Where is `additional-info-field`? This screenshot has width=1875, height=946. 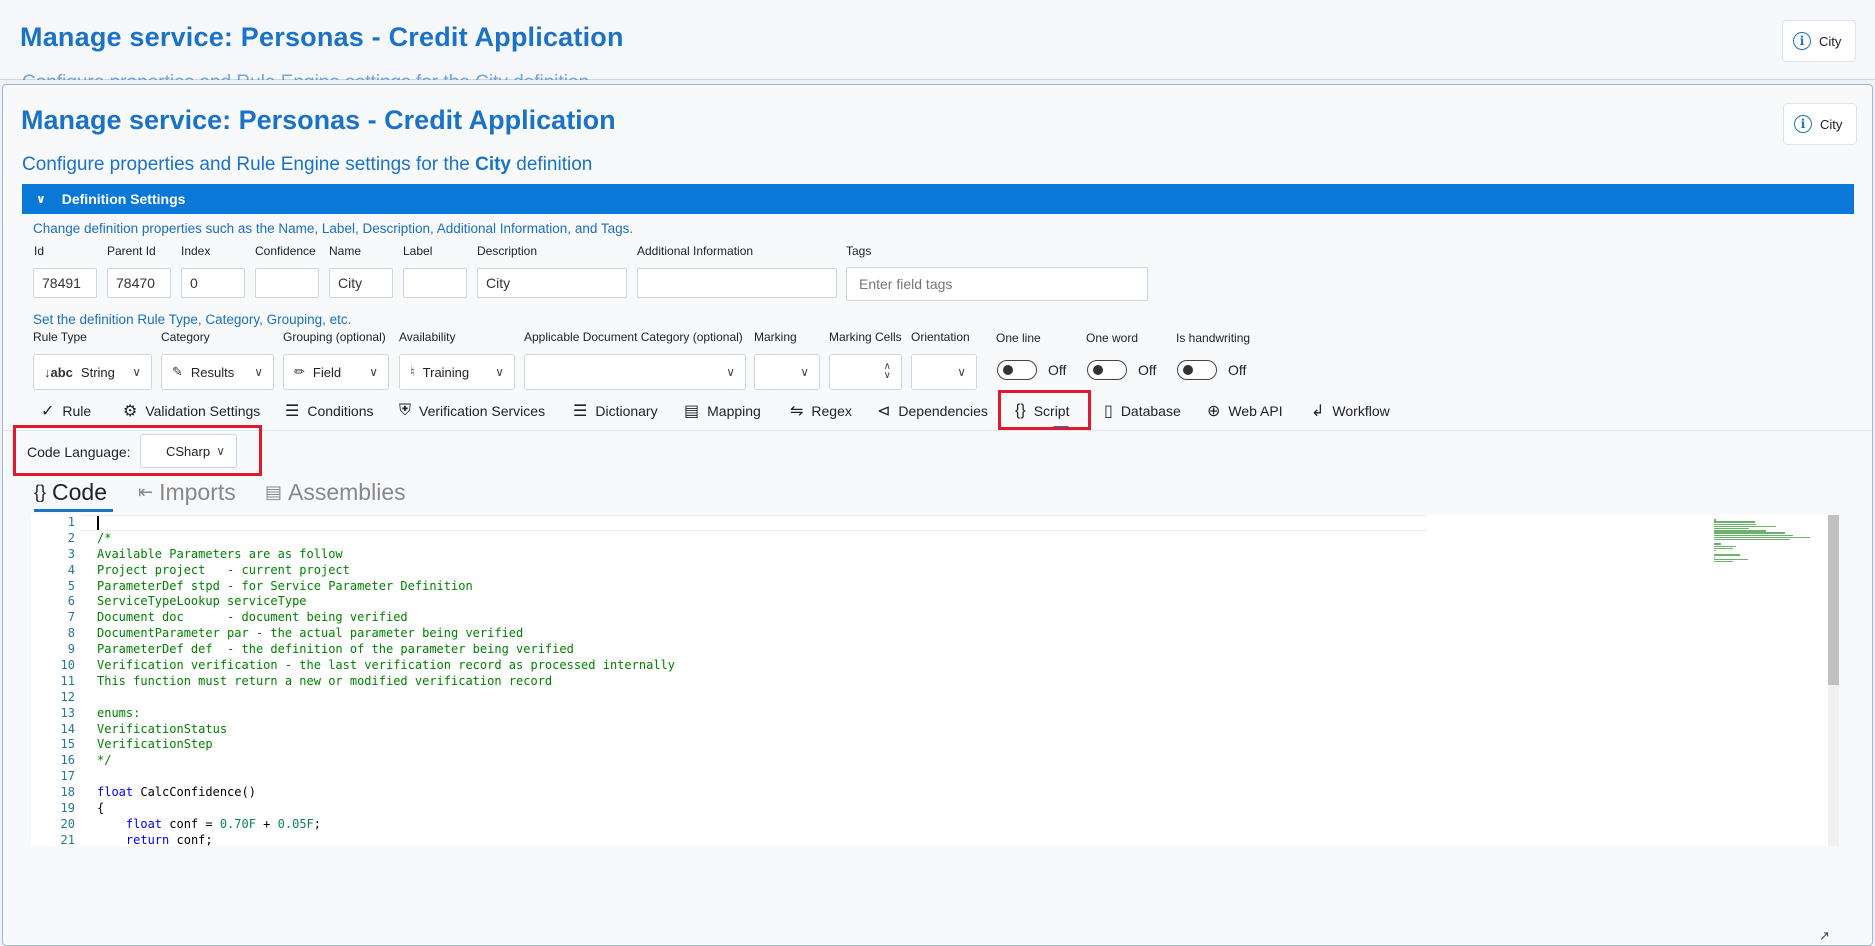
additional-info-field is located at coordinates (737, 283).